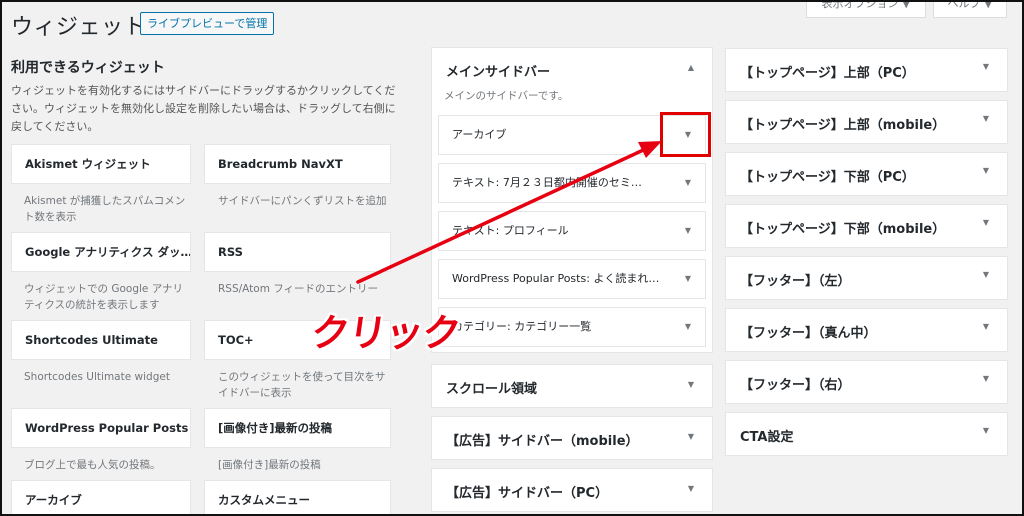 The height and width of the screenshot is (516, 1024). What do you see at coordinates (509, 212) in the screenshot?
I see `annotation-arrow` at bounding box center [509, 212].